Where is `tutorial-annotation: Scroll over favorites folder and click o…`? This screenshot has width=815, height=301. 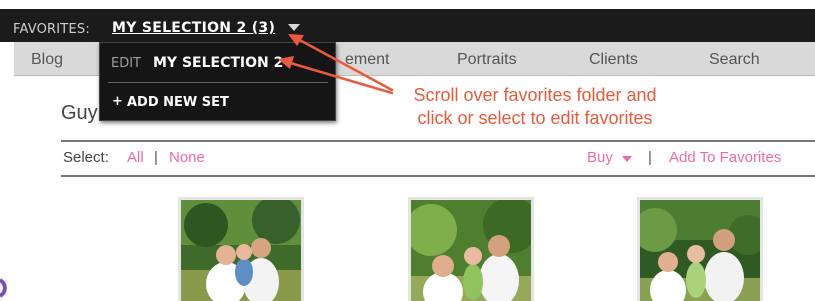
tutorial-annotation: Scroll over favorites folder and click o… is located at coordinates (535, 107).